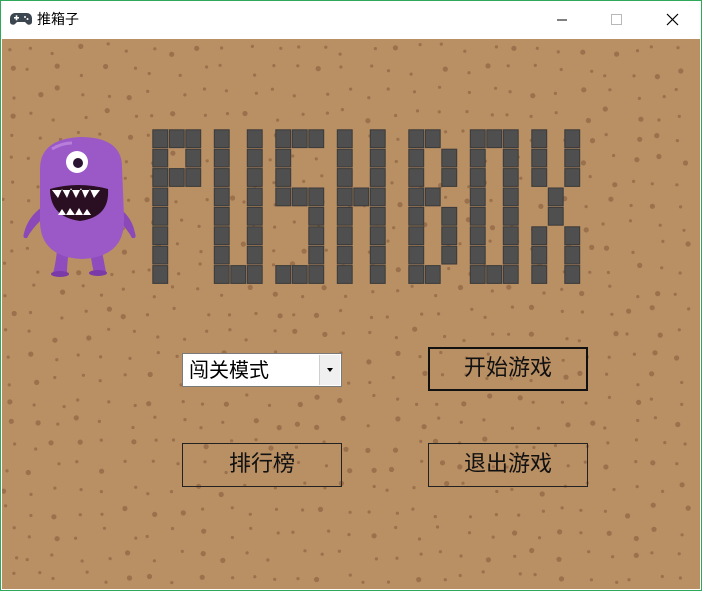 This screenshot has height=591, width=702. Describe the element at coordinates (79, 207) in the screenshot. I see `purple-monster-mascot` at that location.